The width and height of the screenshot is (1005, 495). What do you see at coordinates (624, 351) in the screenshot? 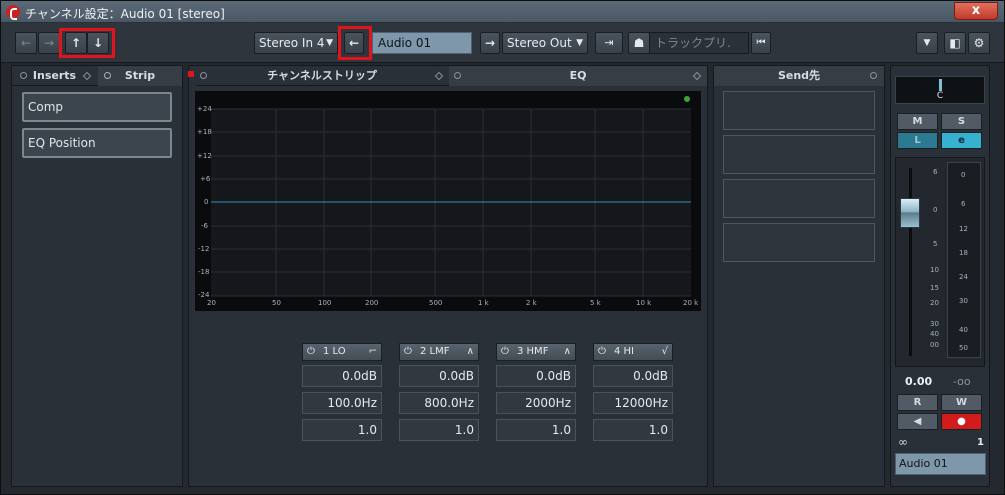
I see `eq-band-4-name: 4 HI` at bounding box center [624, 351].